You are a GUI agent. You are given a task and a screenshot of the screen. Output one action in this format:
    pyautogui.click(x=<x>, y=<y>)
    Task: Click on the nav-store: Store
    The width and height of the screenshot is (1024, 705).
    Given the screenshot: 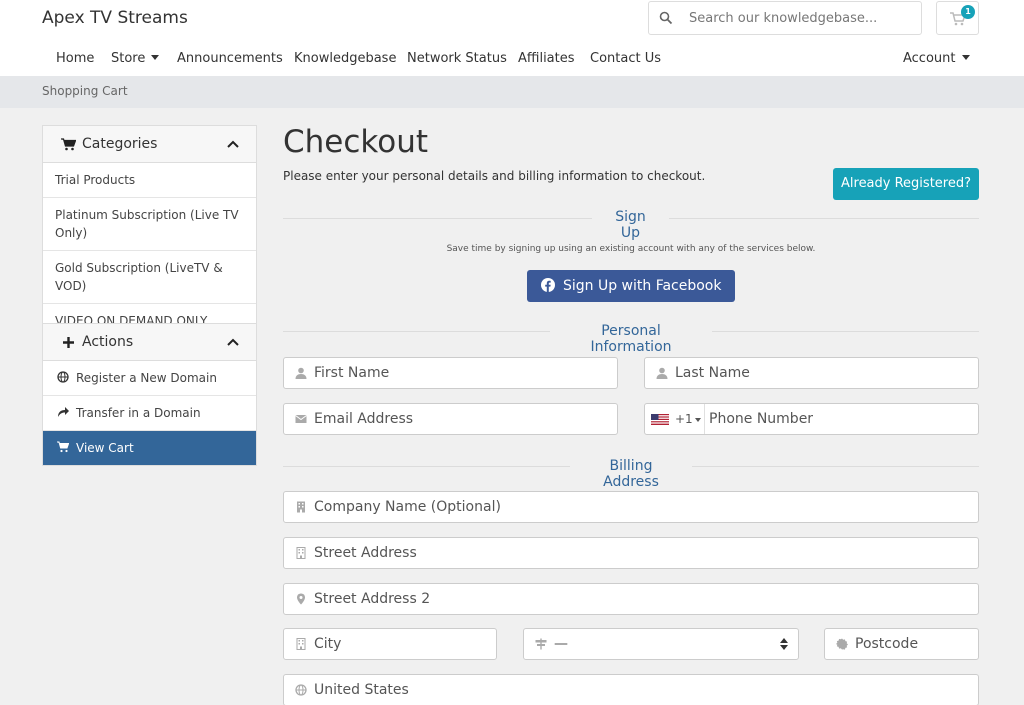 What is the action you would take?
    pyautogui.click(x=135, y=59)
    